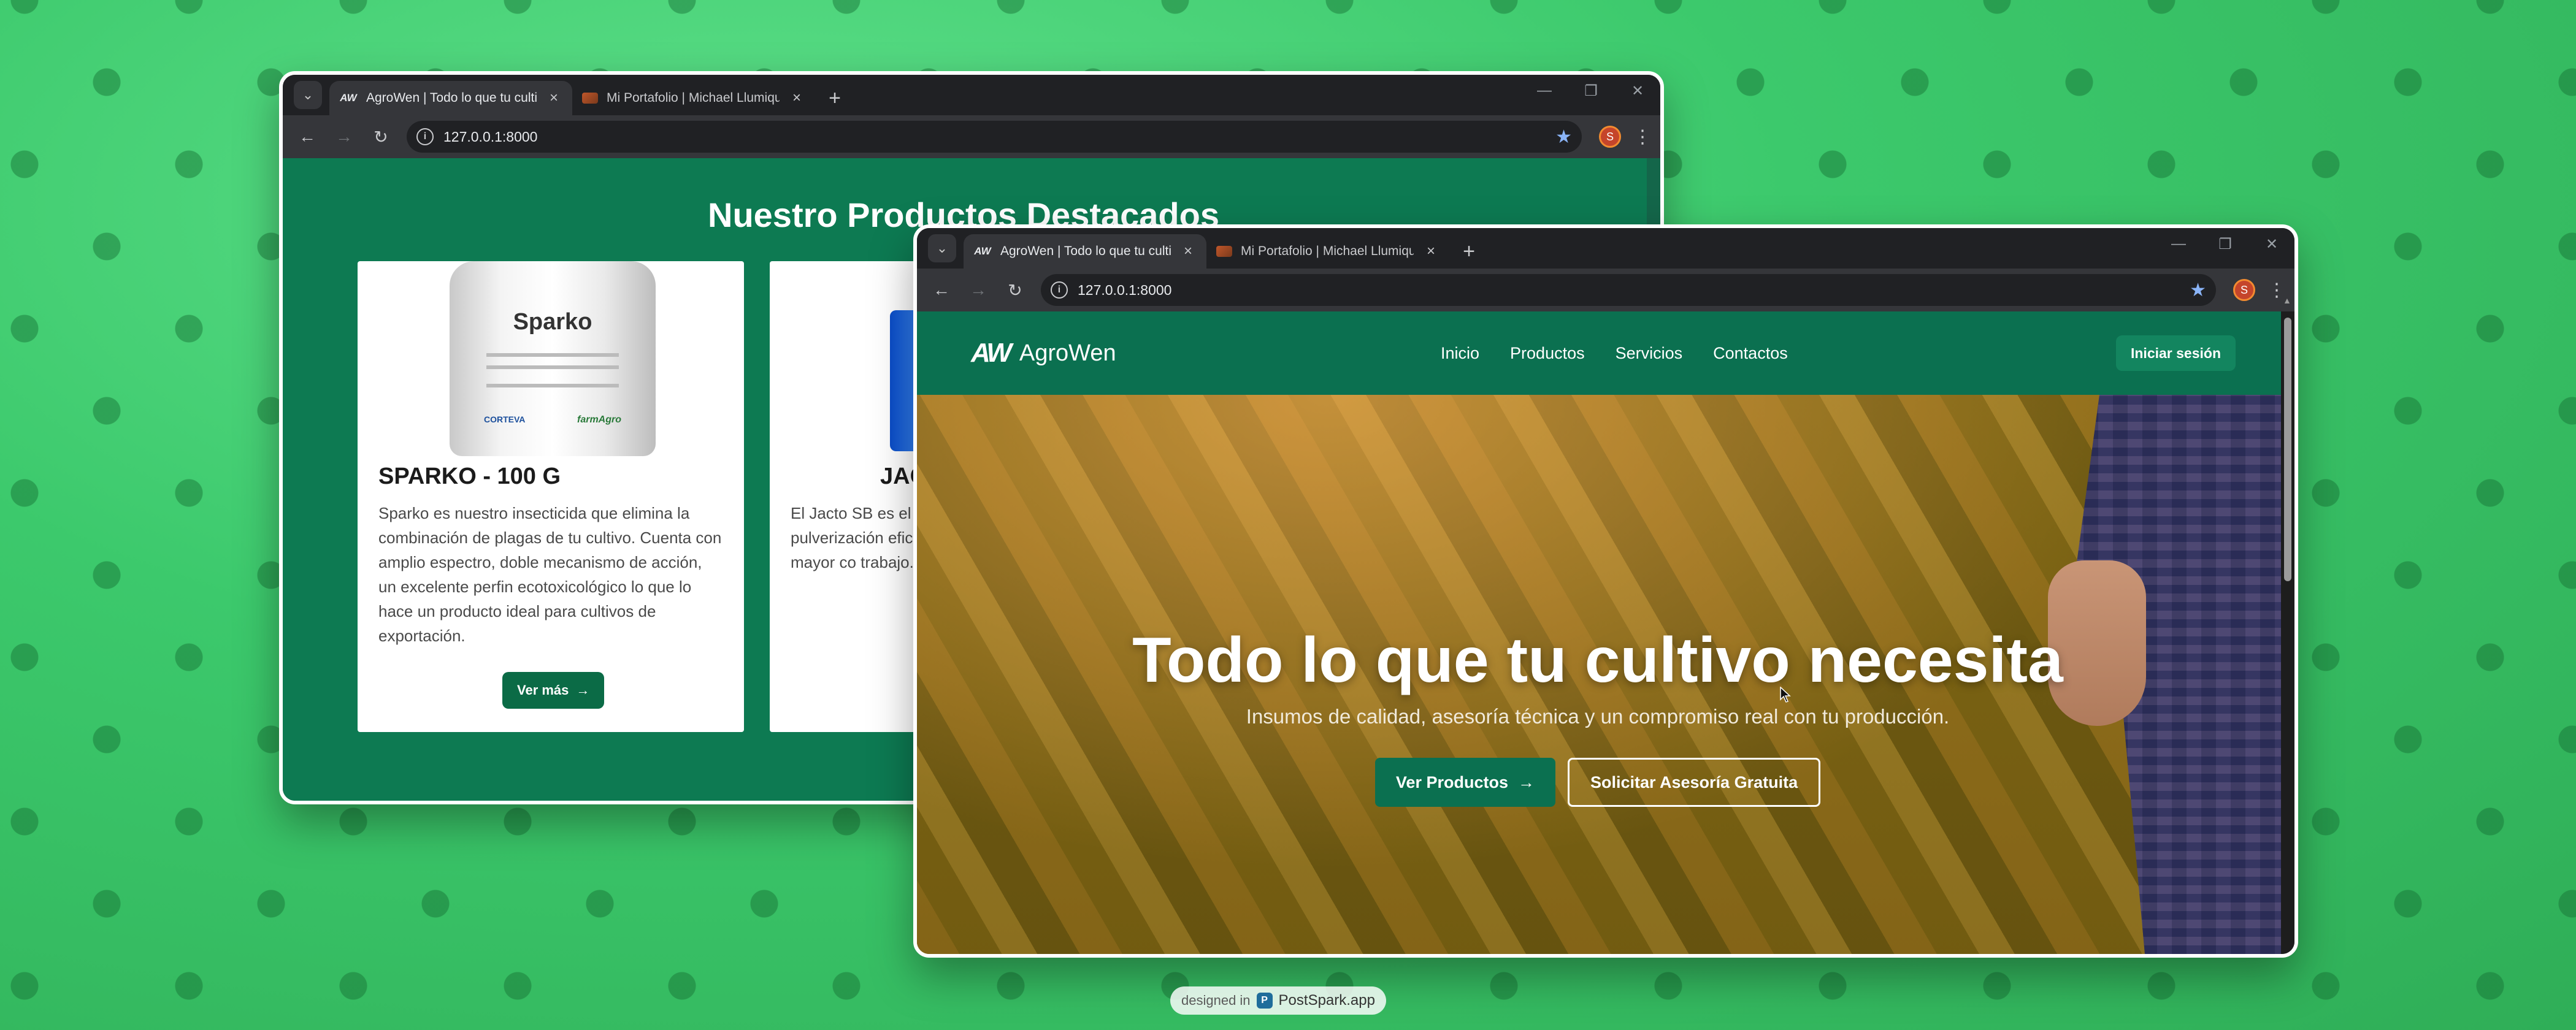  Describe the element at coordinates (991, 353) in the screenshot. I see `brand-mark: AW` at that location.